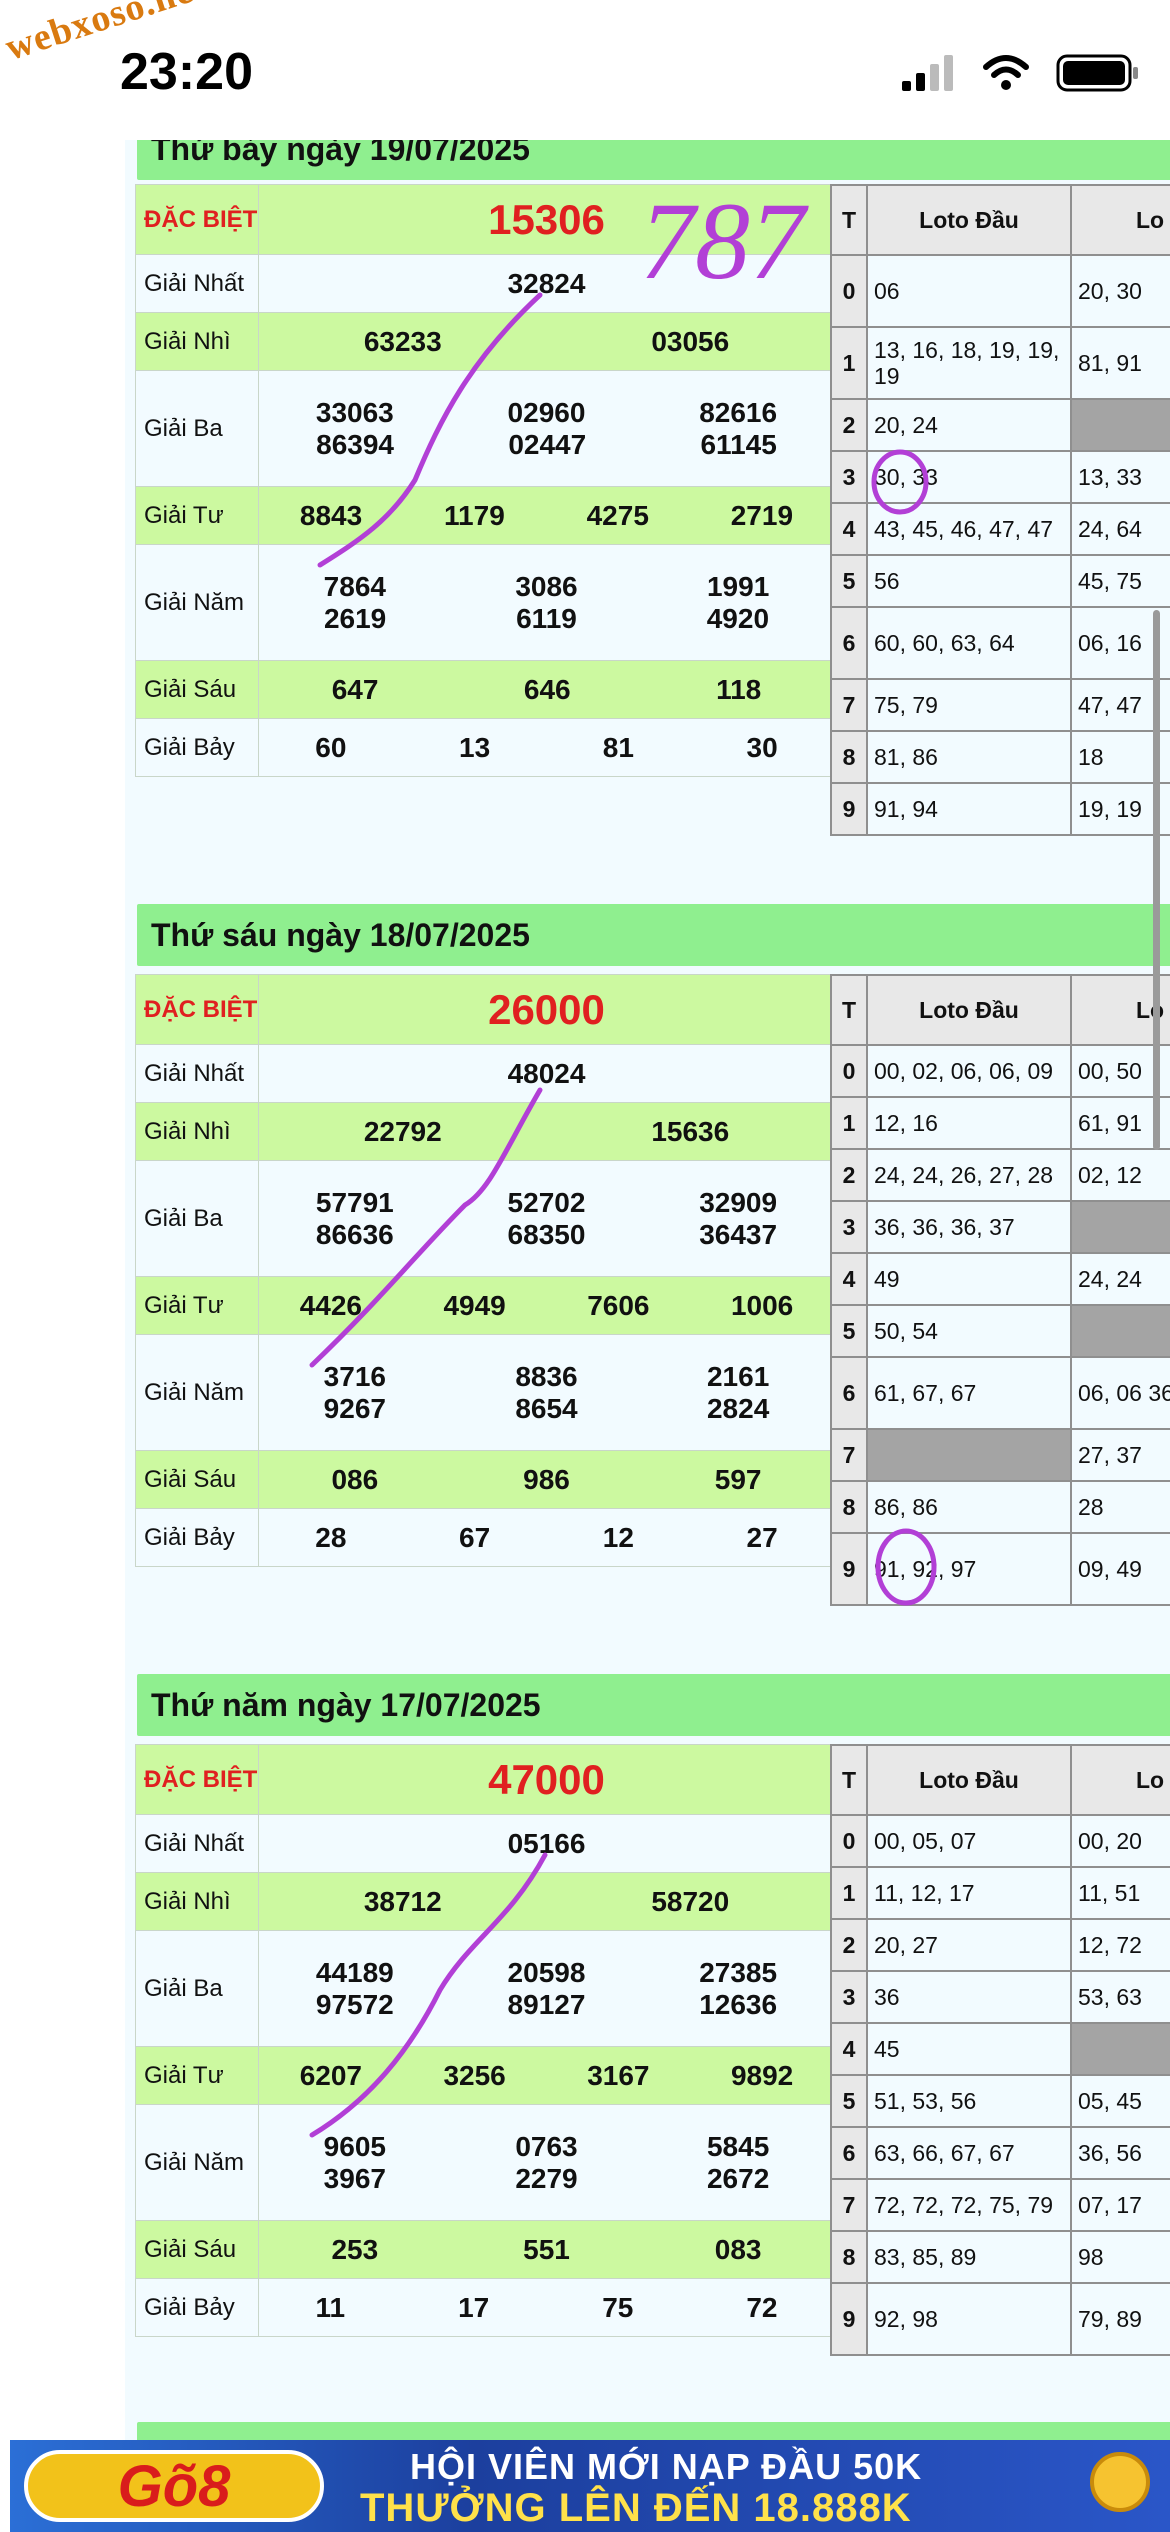  I want to click on loto-duoi-cell: 81, 91, so click(1120, 363).